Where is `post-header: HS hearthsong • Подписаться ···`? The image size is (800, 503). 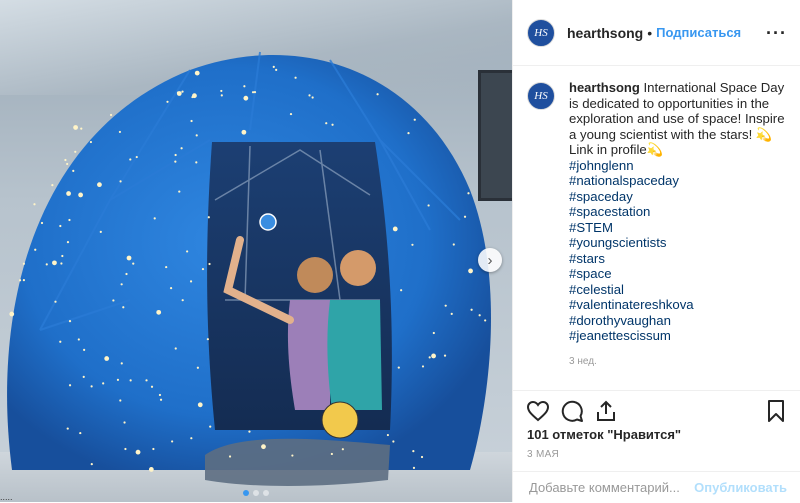 post-header: HS hearthsong • Подписаться ··· is located at coordinates (656, 33).